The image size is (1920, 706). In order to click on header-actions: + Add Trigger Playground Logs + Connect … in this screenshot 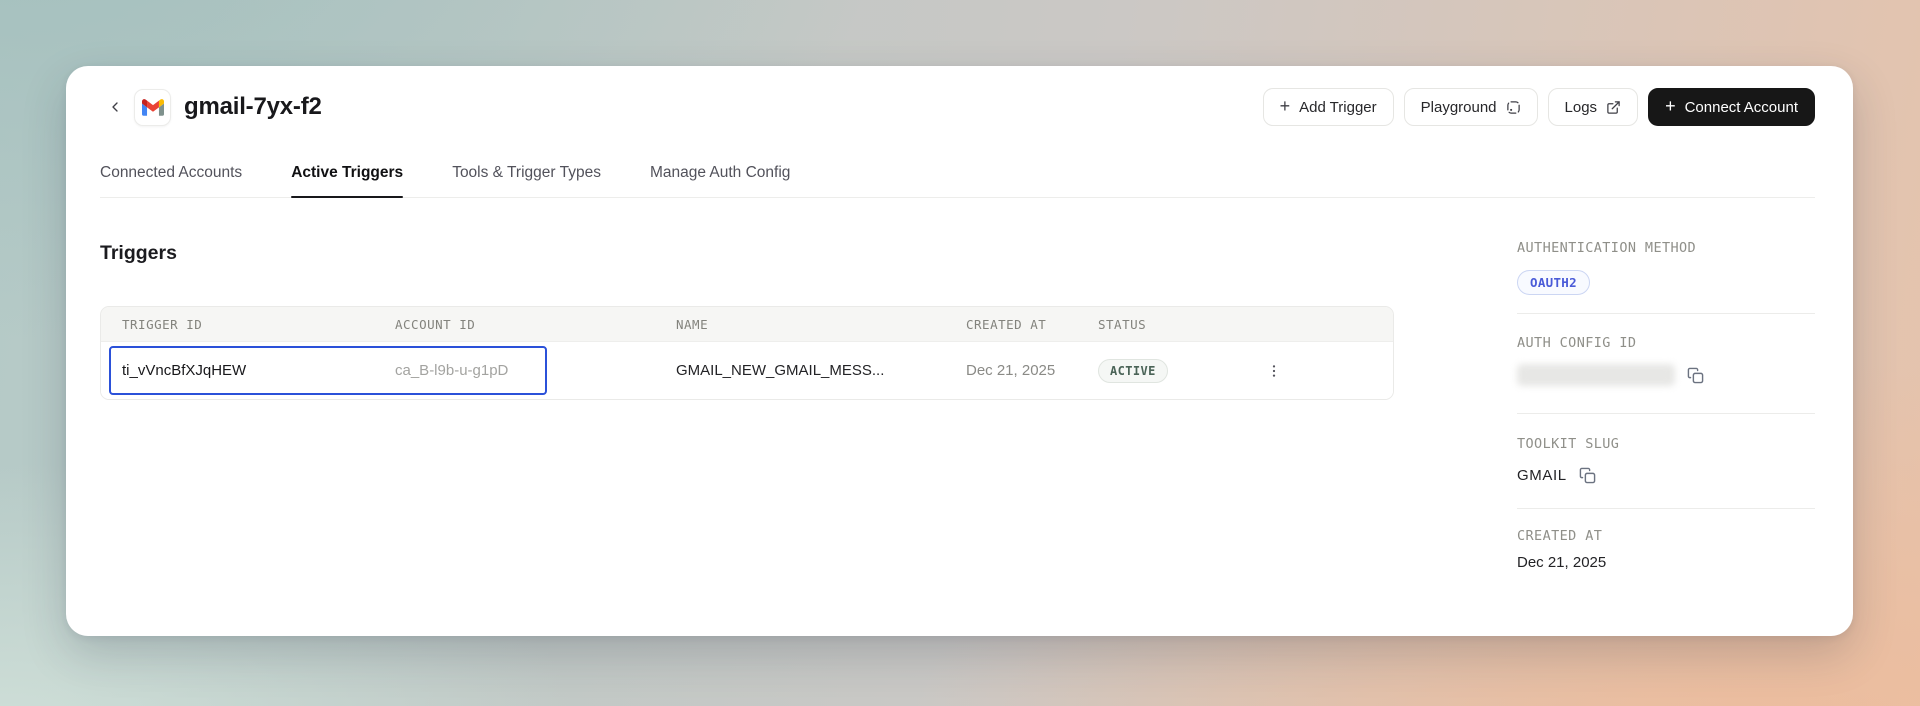, I will do `click(1538, 107)`.